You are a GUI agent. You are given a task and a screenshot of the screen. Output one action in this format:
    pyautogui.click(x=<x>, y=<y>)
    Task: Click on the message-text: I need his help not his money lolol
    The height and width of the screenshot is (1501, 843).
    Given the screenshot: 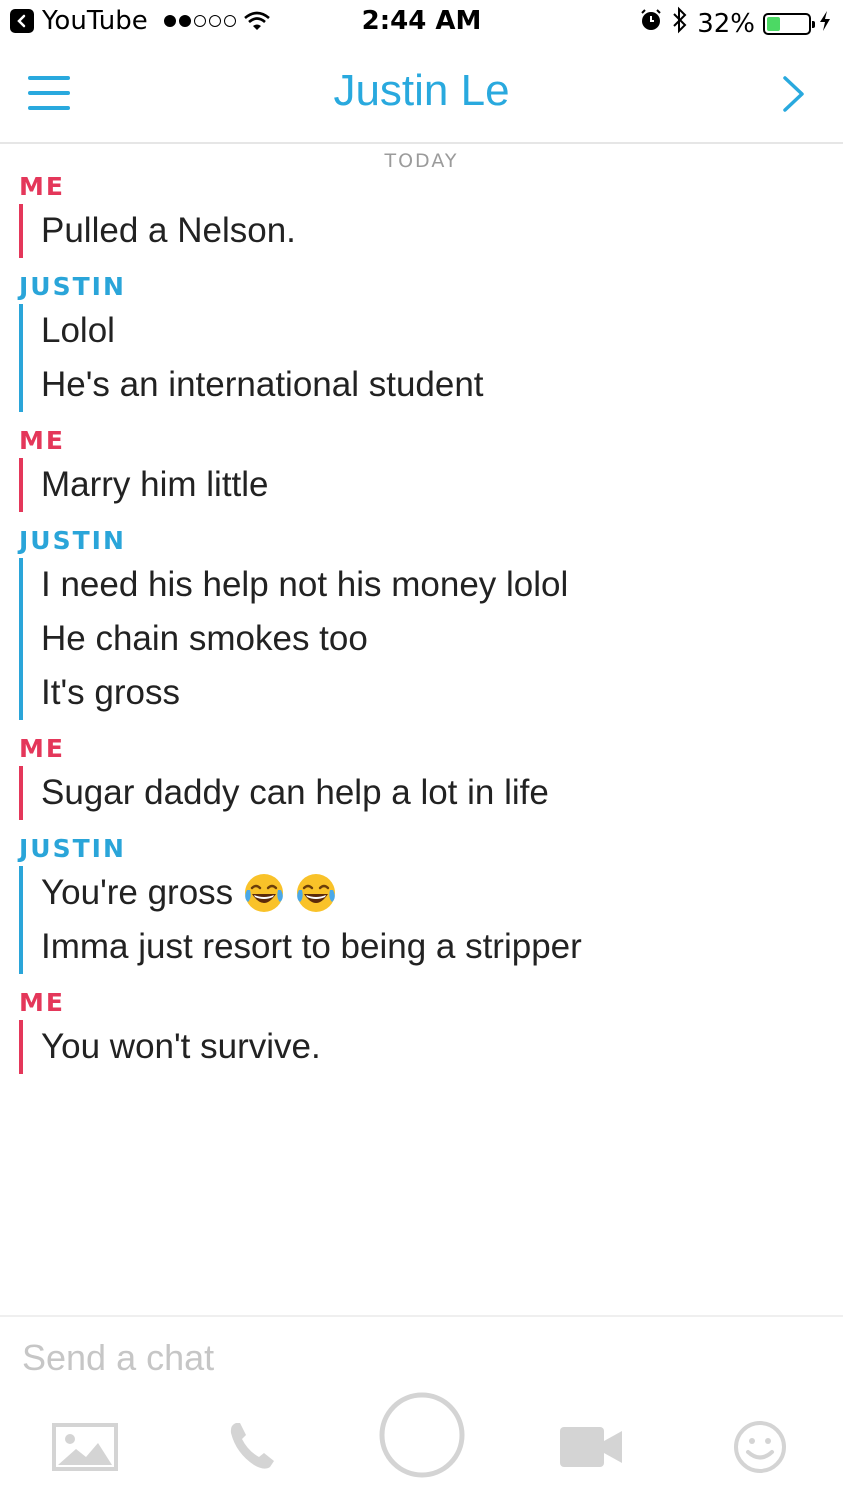 What is the action you would take?
    pyautogui.click(x=305, y=584)
    